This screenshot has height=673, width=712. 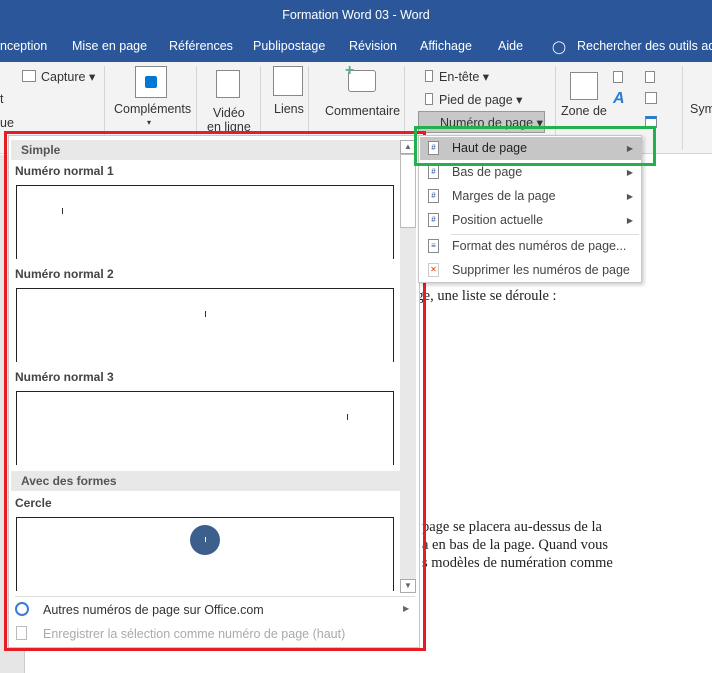 I want to click on pied-button: Pied de page ▾, so click(x=480, y=99).